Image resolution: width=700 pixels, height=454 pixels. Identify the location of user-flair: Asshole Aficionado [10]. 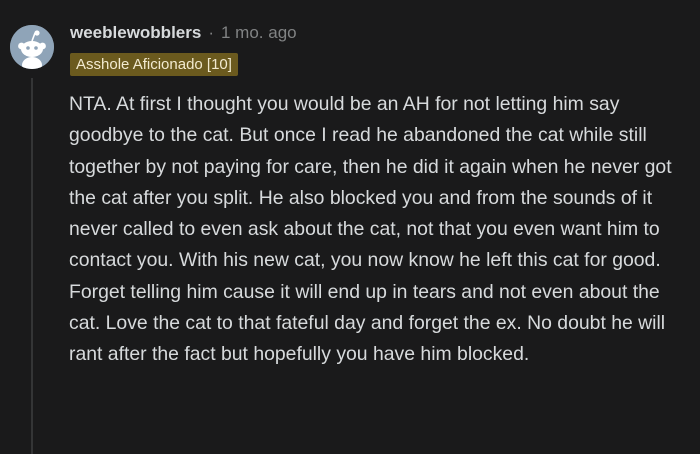
(154, 64).